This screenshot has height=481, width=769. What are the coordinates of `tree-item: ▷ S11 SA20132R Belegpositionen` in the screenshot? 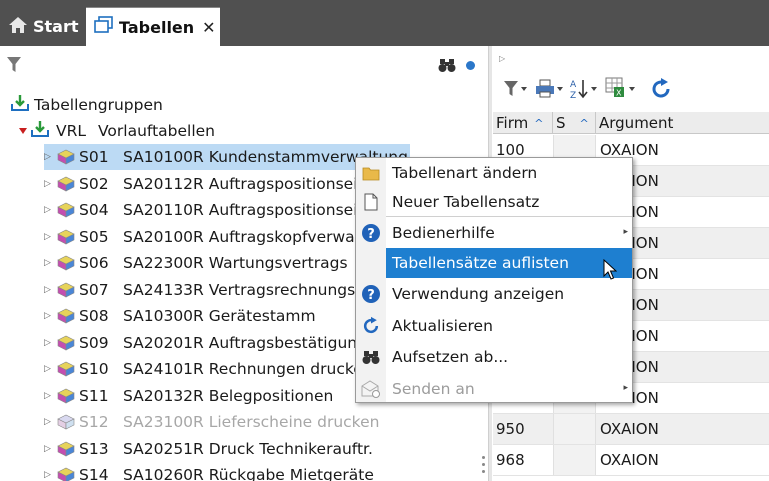 It's located at (188, 396).